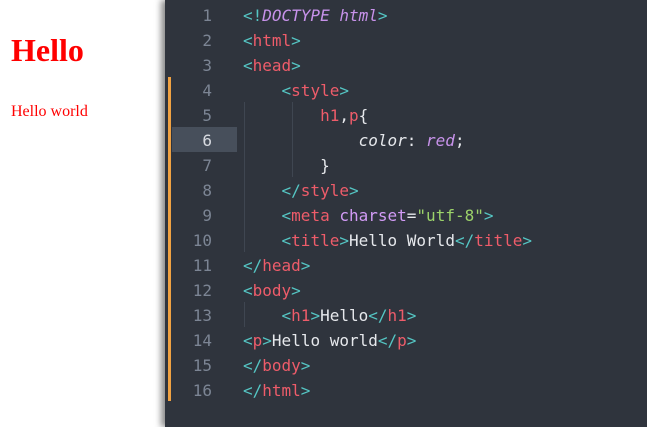  I want to click on code-token: }, so click(325, 165).